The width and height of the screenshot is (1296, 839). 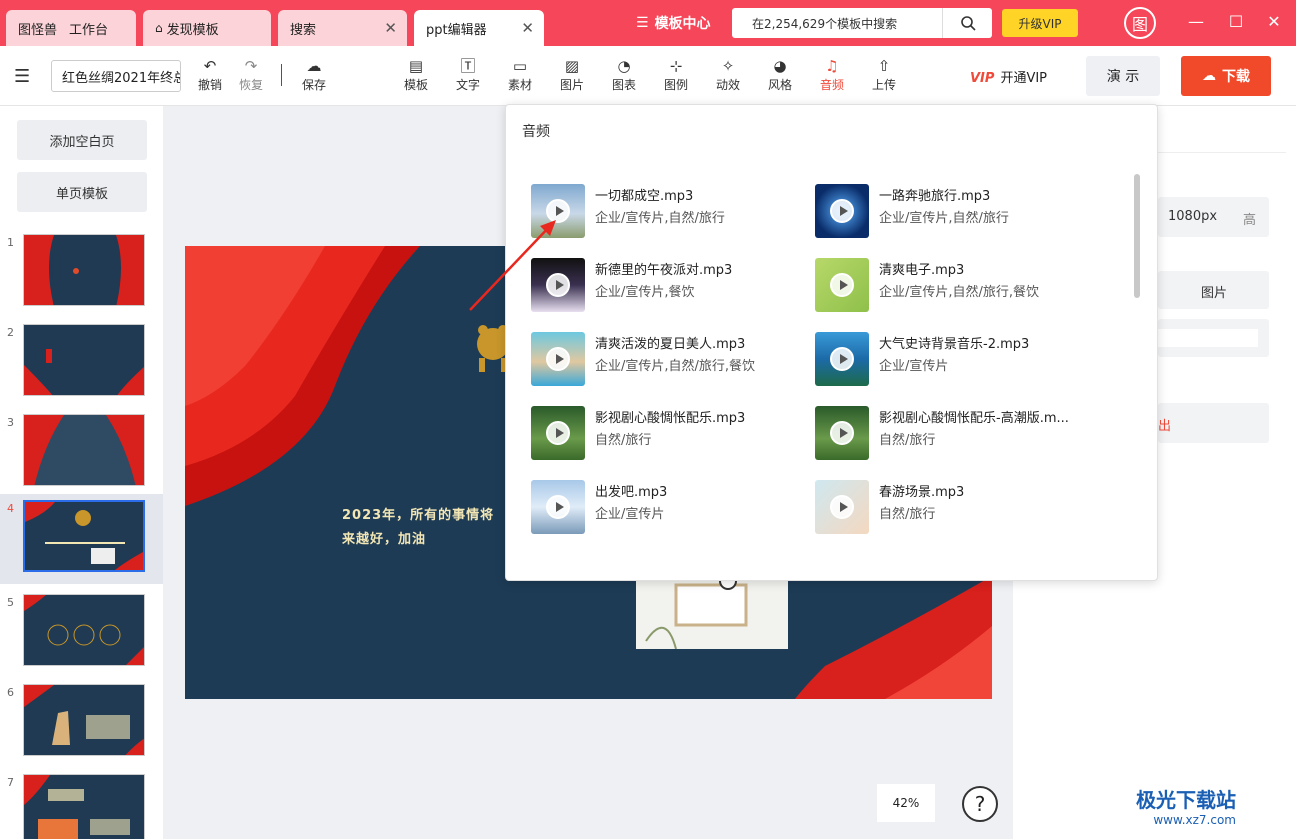 I want to click on audio-item: 影视剧心酸惆怅配乐.mp3 自然/旅行, so click(x=666, y=434).